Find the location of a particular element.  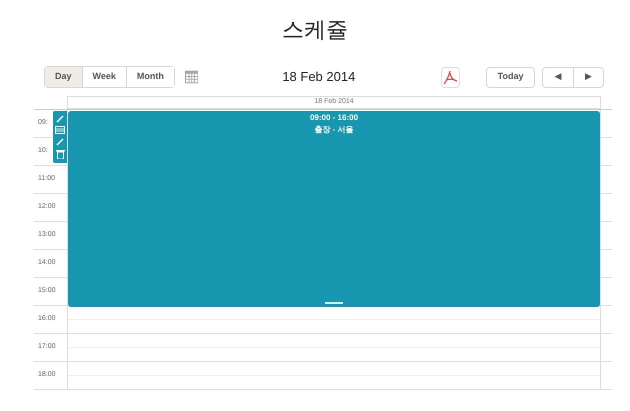

pdf-button is located at coordinates (450, 77).